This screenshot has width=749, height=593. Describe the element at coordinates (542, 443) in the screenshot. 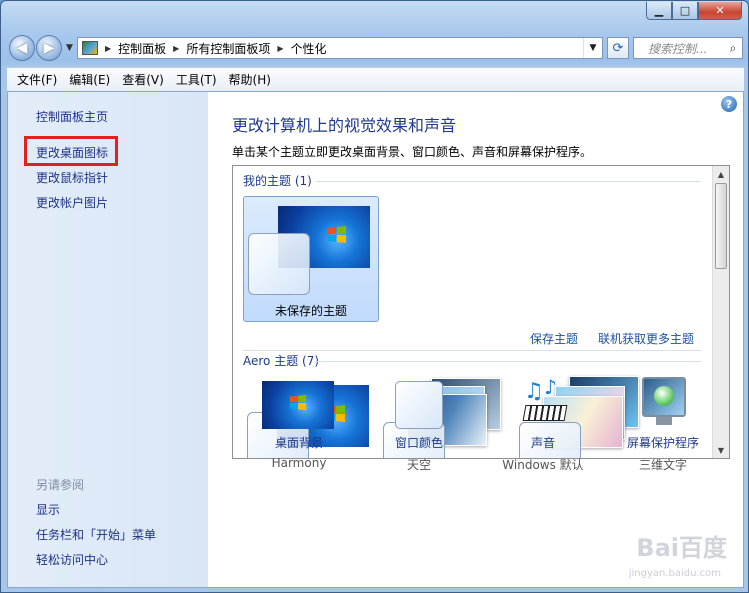

I see `sounds-label: 声音` at that location.